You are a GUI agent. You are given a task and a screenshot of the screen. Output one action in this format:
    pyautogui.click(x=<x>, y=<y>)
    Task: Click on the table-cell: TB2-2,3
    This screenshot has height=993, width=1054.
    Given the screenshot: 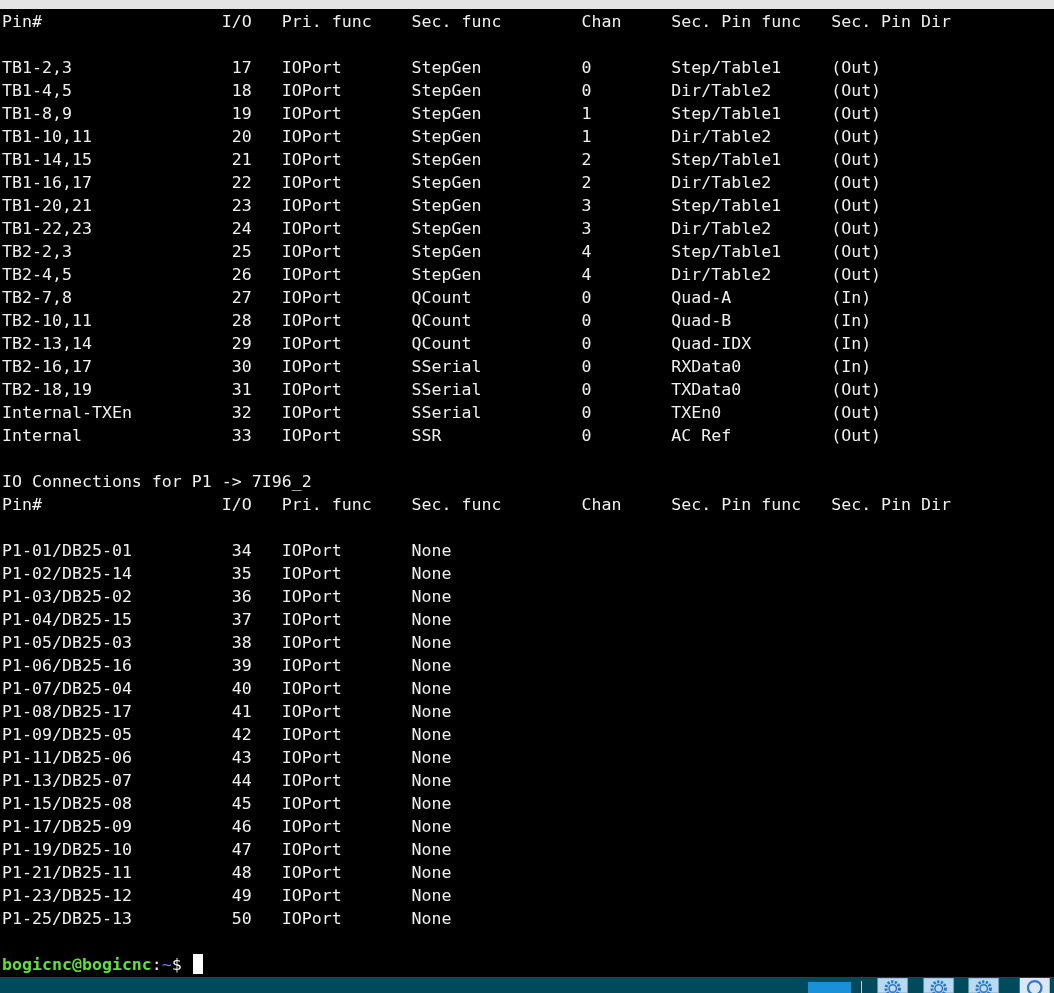 What is the action you would take?
    pyautogui.click(x=37, y=251)
    